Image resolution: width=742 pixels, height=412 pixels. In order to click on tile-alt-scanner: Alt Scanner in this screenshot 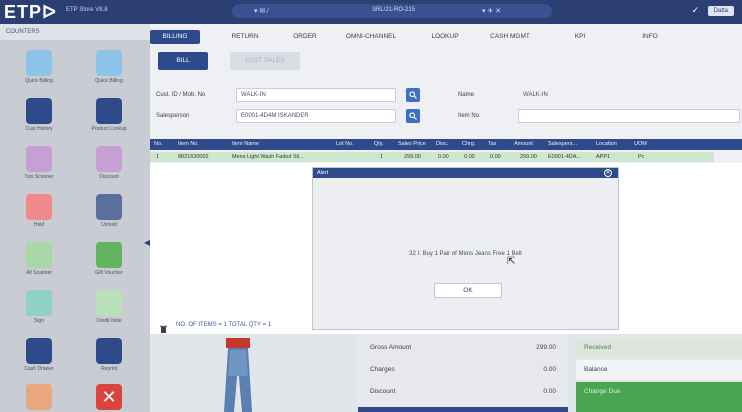, I will do `click(39, 262)`.